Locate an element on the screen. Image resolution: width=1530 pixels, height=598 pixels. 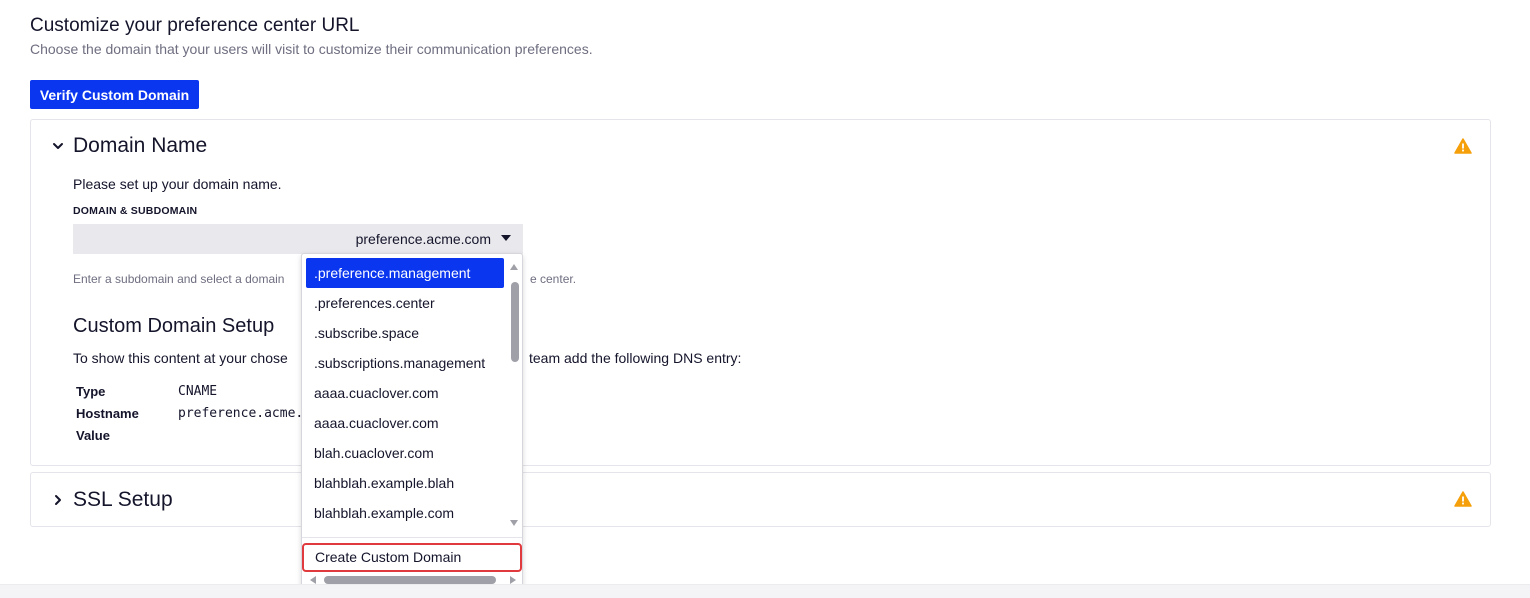
dns-hostname-label: Hostname is located at coordinates (107, 413).